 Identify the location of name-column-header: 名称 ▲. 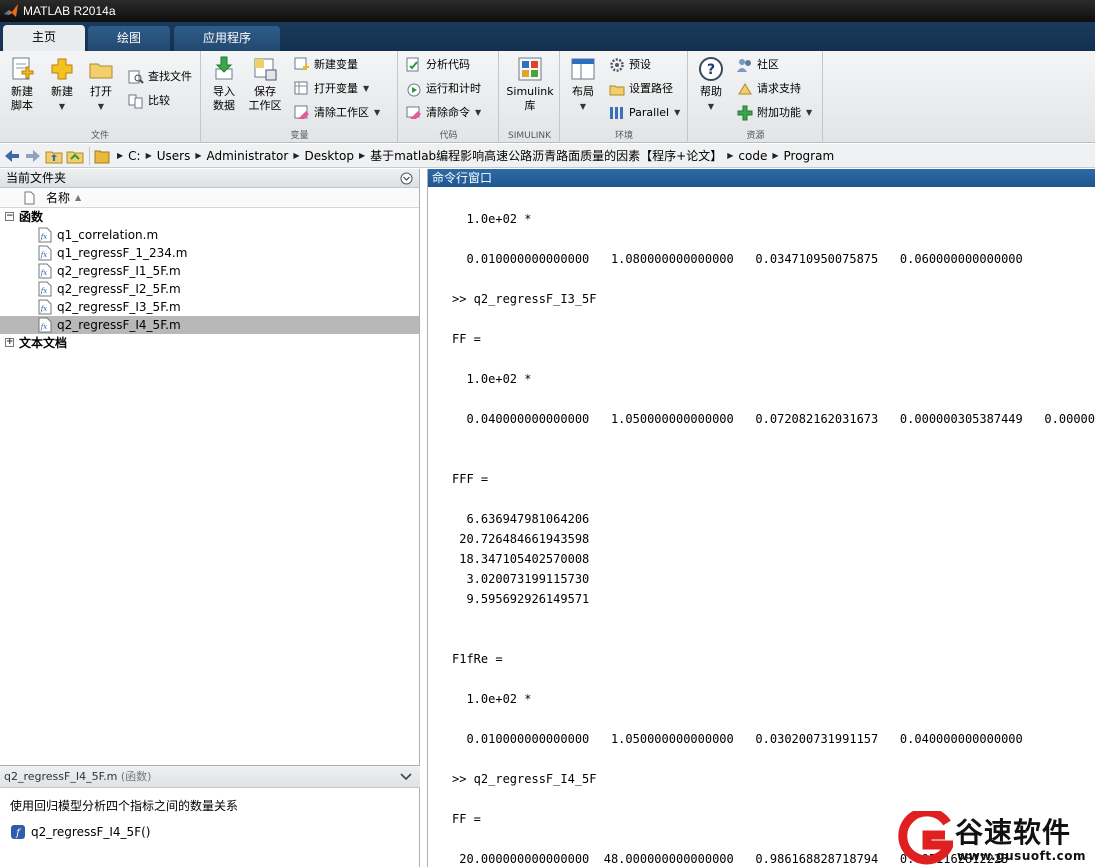
(209, 198).